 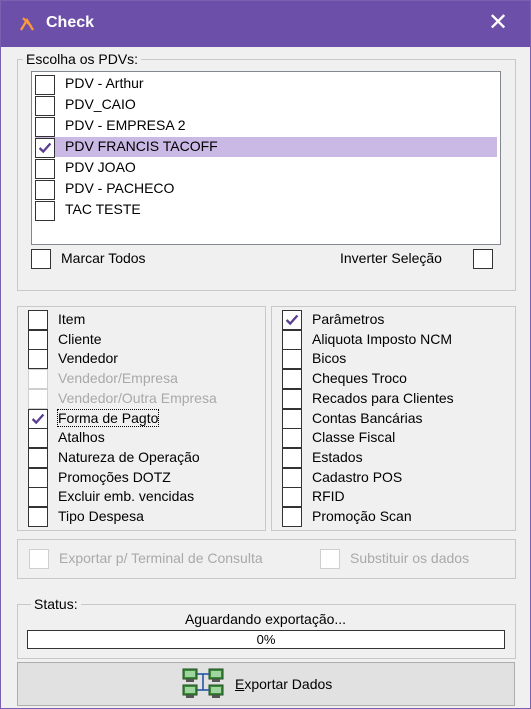 I want to click on option-checkbox: Cheques Troco, so click(x=397, y=379).